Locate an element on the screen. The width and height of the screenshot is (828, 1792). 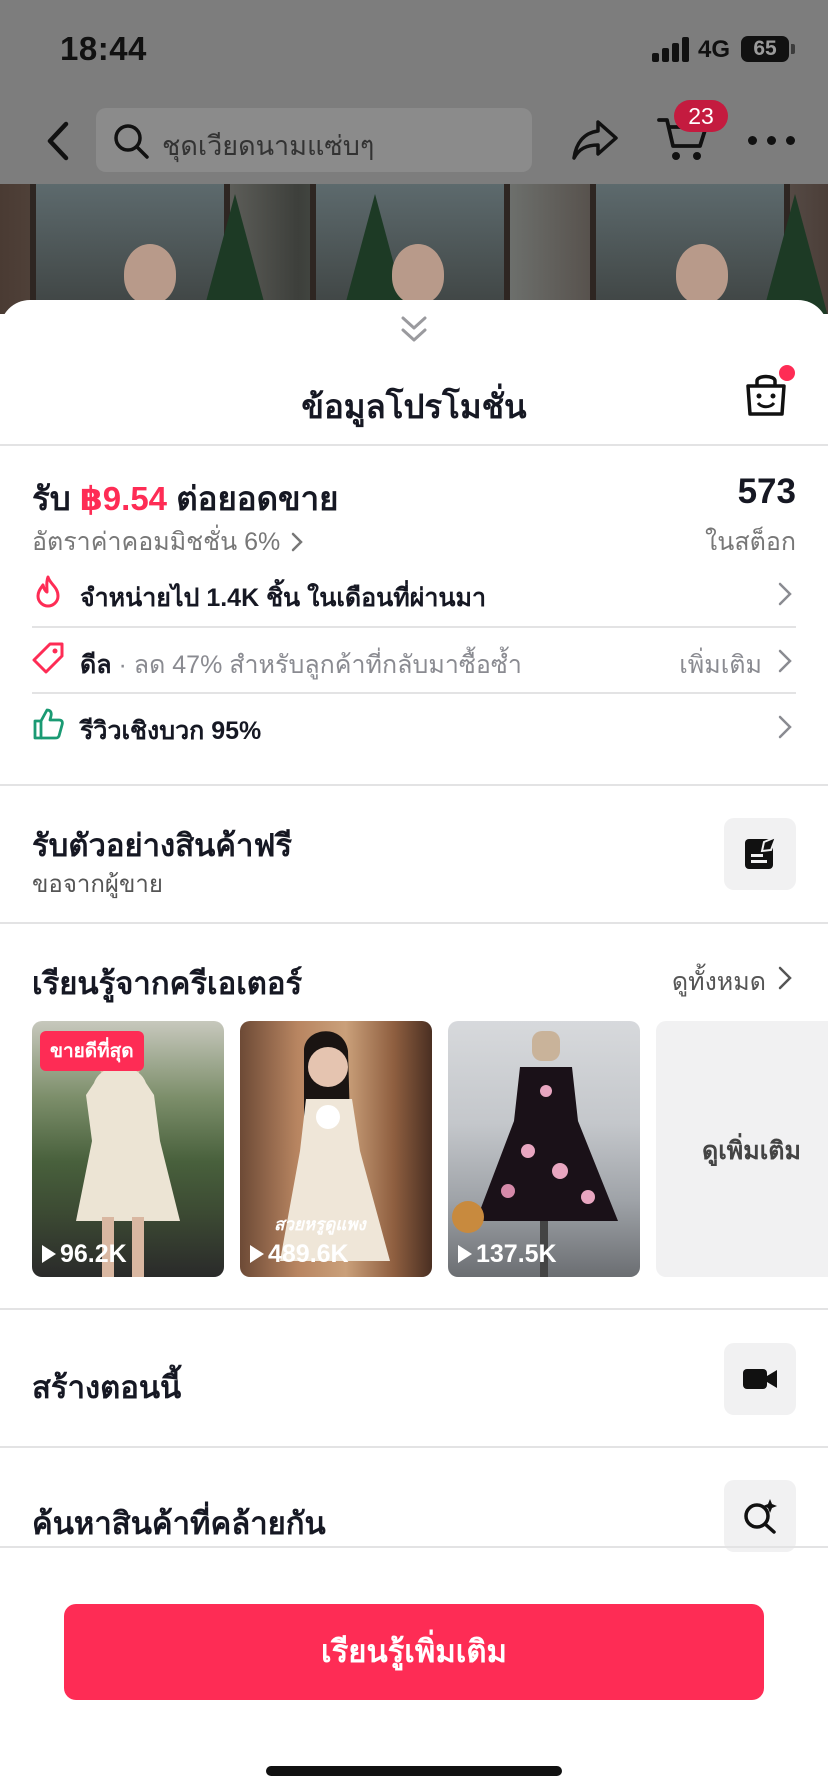
positive-review-row: รีวิวเชิงบวก 95% is located at coordinates (414, 726).